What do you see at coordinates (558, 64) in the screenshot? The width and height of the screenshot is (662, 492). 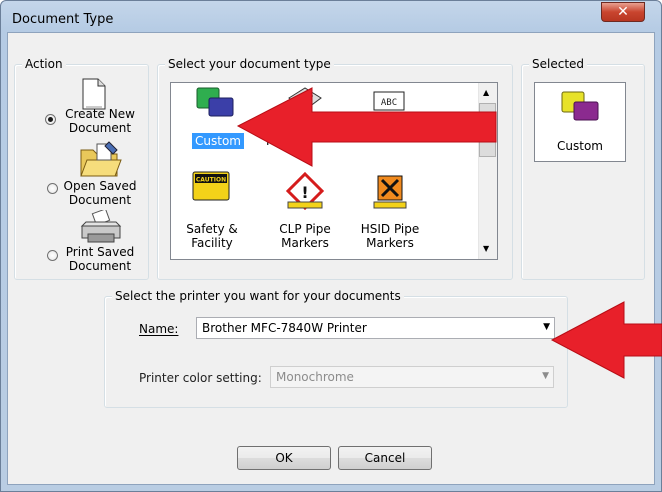 I see `selected-legend: Selected` at bounding box center [558, 64].